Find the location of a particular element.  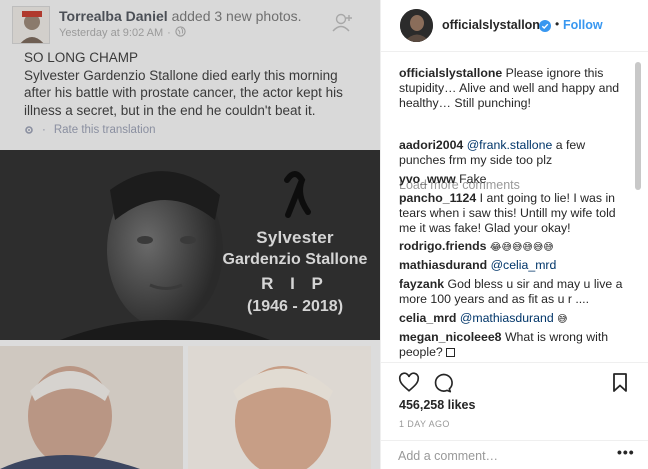

post-author-line: Torrealba Daniel added 3 new photos. is located at coordinates (180, 16).